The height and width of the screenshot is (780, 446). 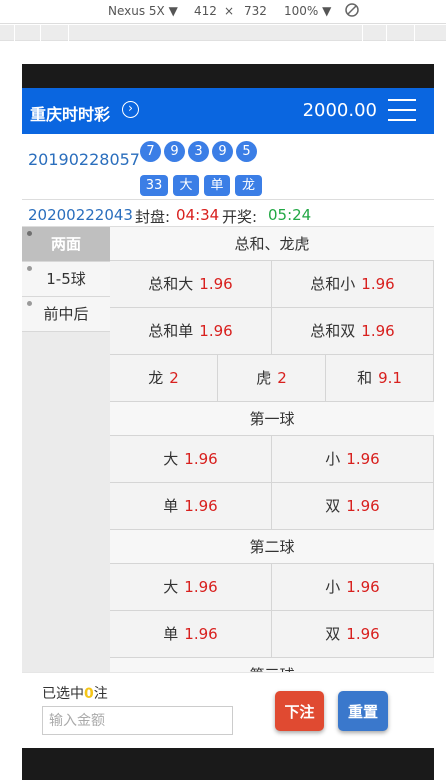 I want to click on open-label: 开奖:, so click(x=240, y=217).